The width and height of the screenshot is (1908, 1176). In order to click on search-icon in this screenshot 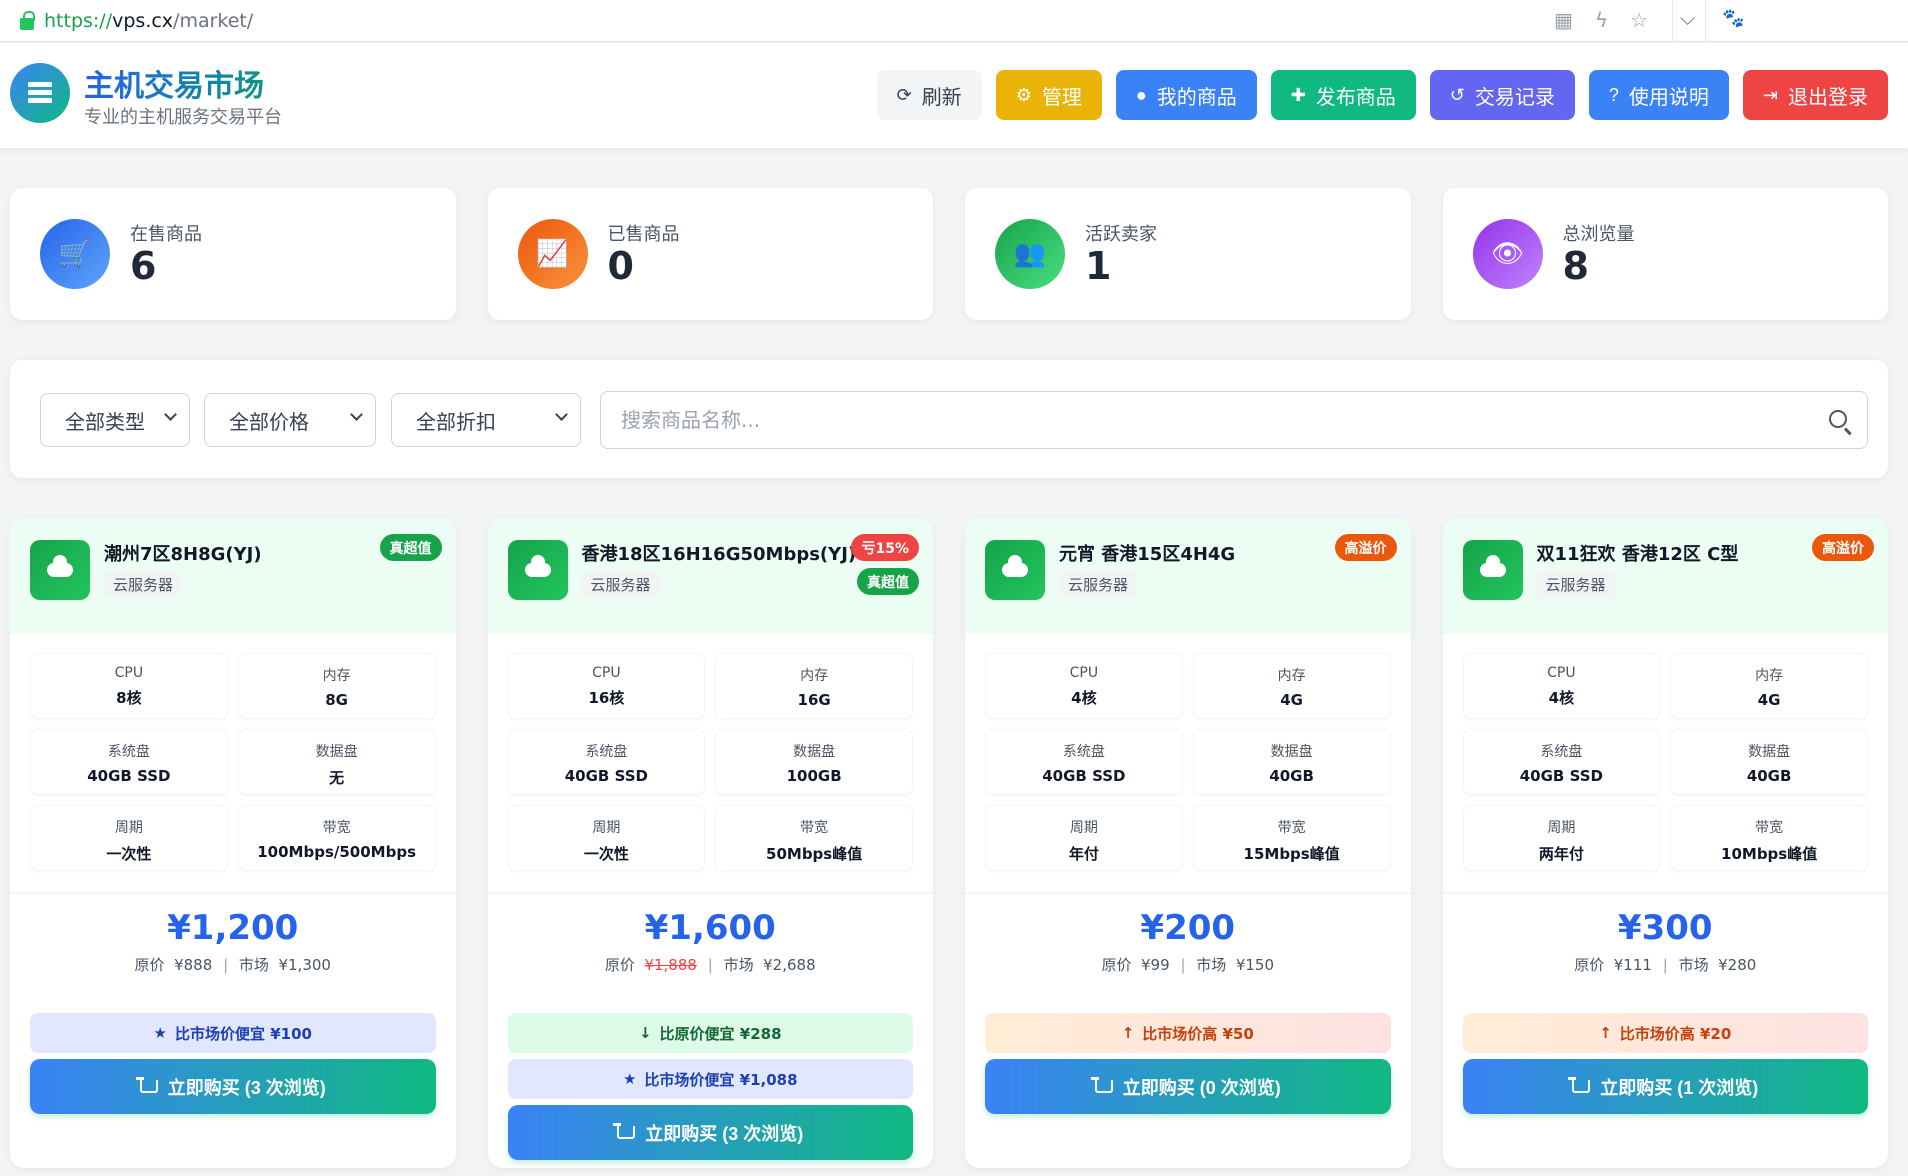, I will do `click(1838, 419)`.